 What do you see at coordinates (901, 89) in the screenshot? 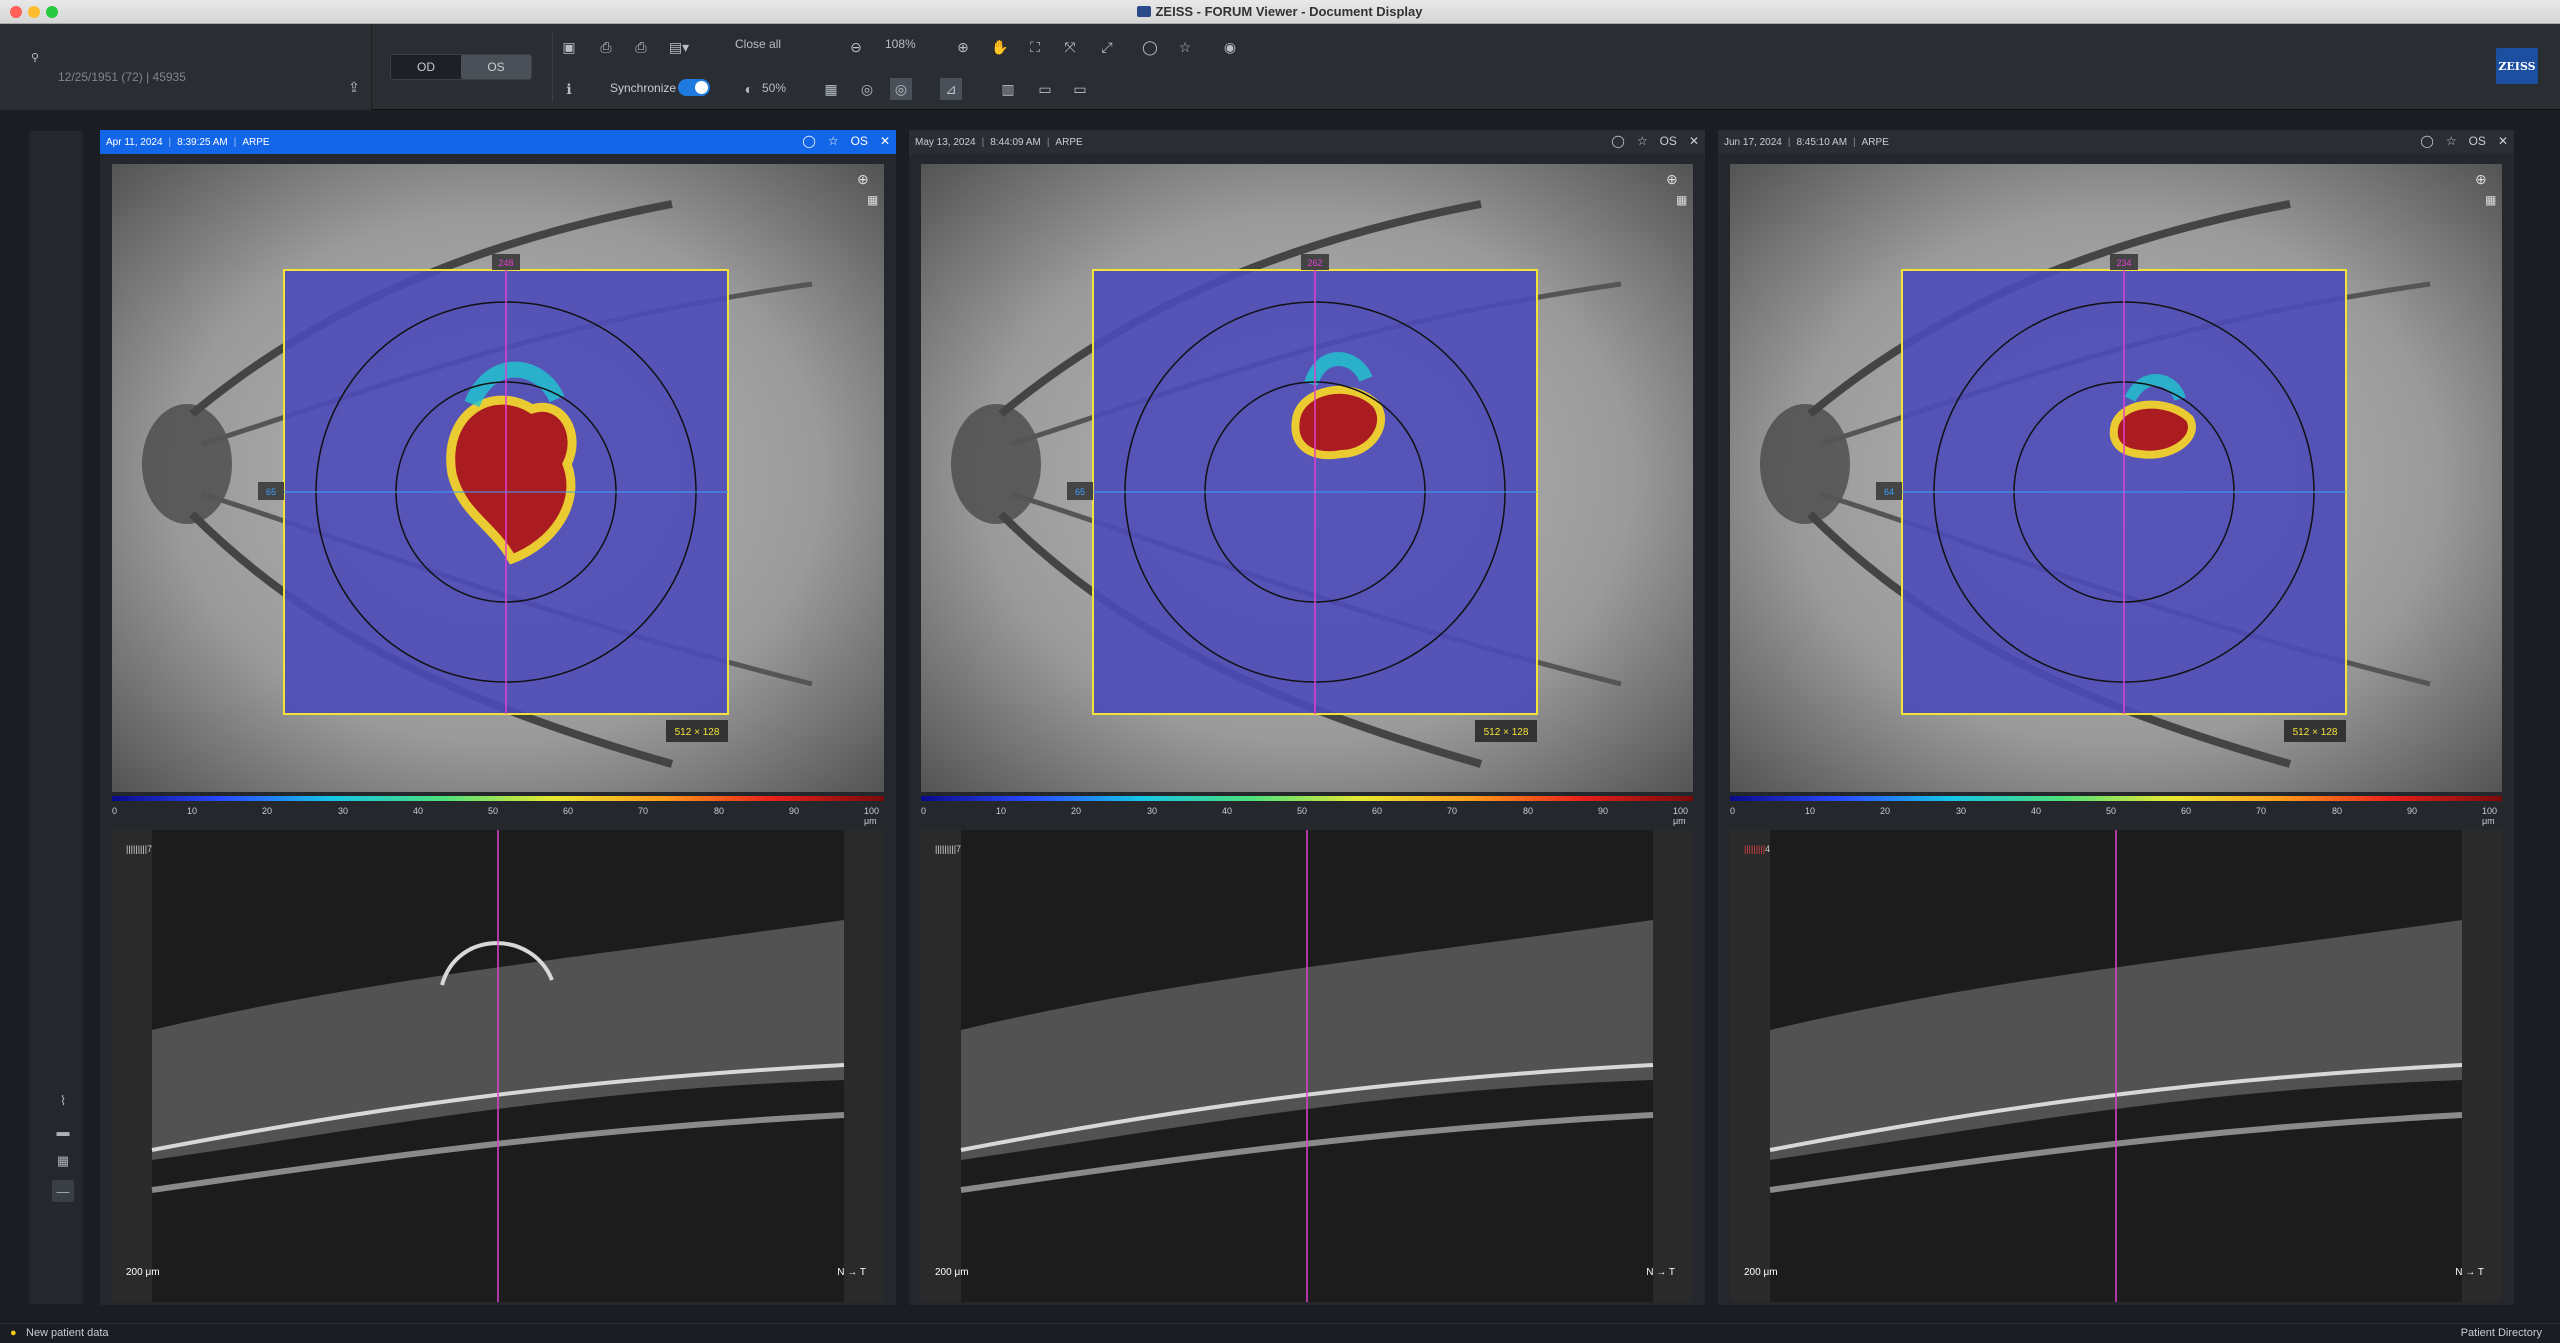
I see `etdrs-grid-icon: ◎` at bounding box center [901, 89].